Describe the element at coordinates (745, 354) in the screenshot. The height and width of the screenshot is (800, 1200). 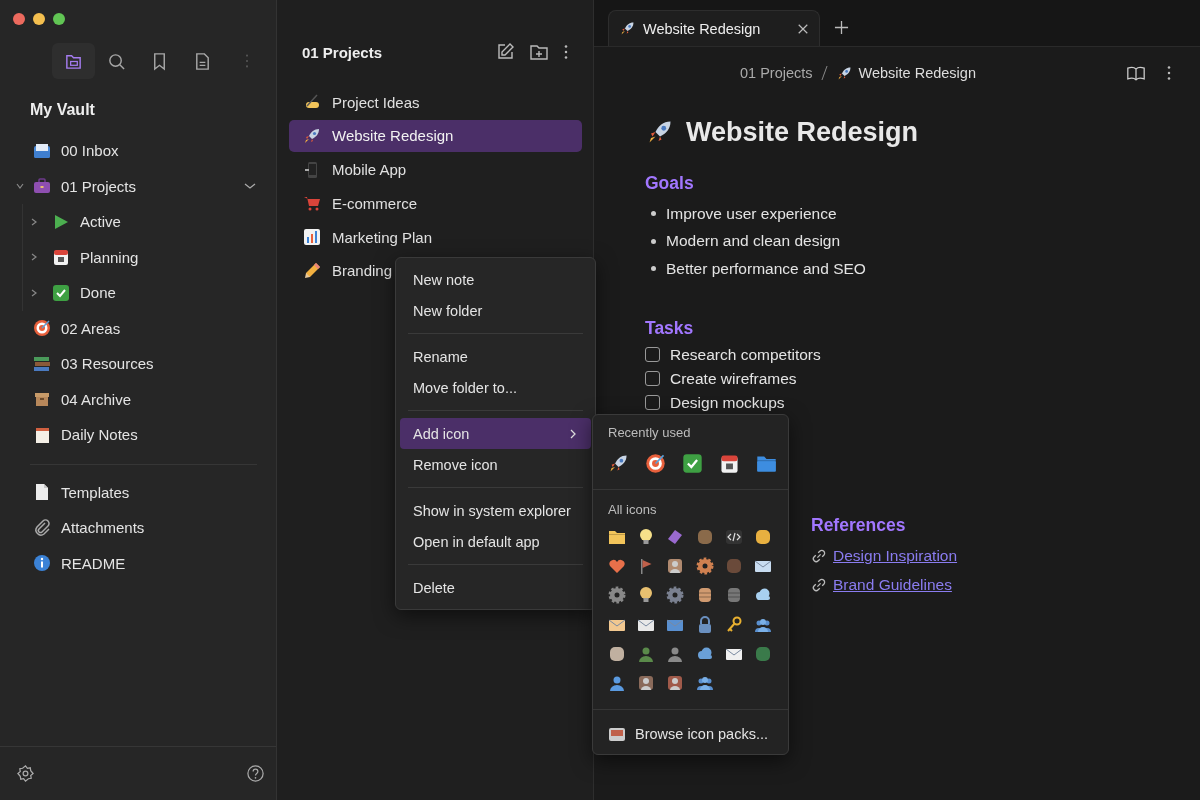
I see `task-text: Research competitors` at that location.